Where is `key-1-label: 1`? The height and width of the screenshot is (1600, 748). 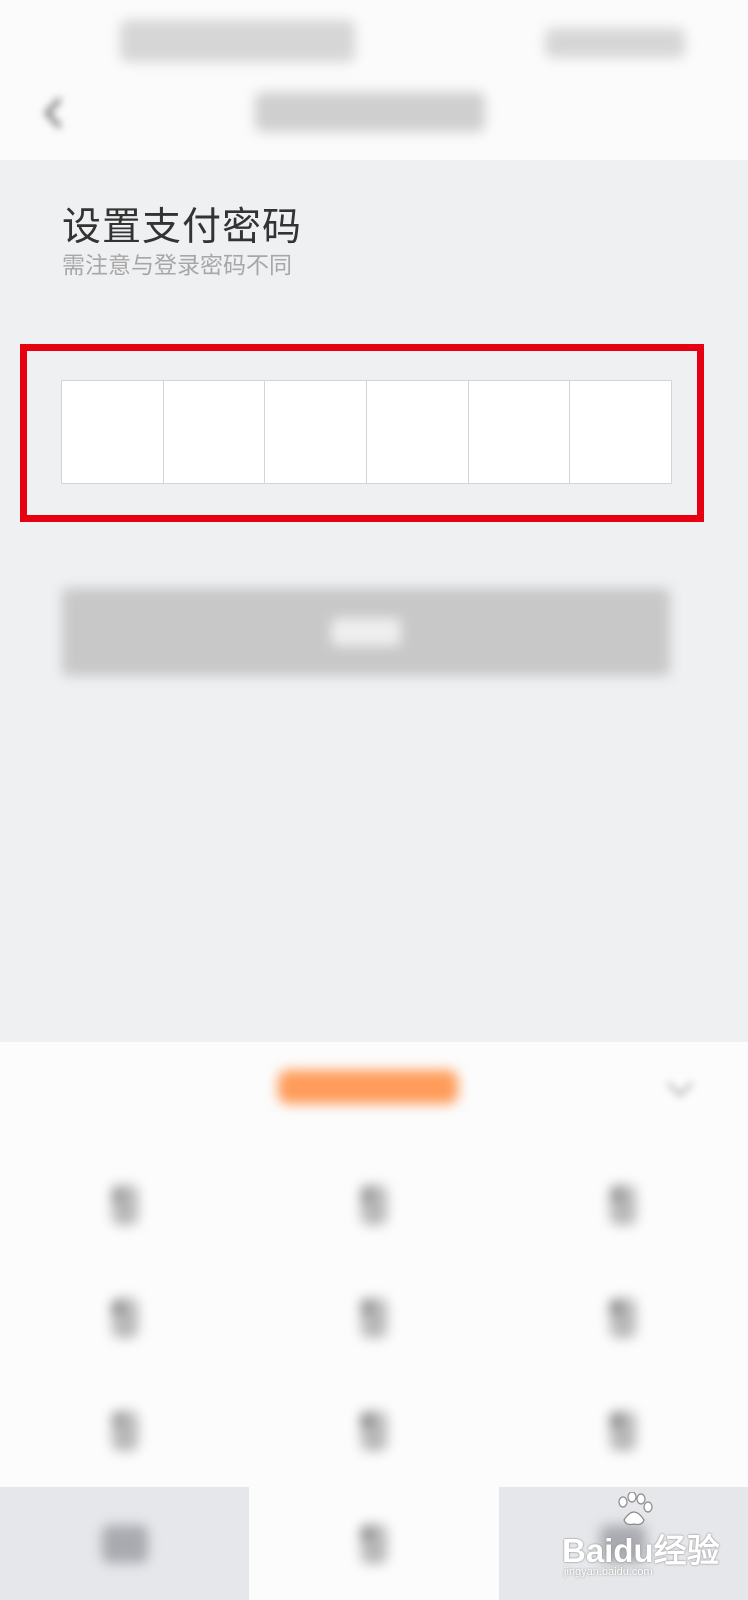
key-1-label: 1 is located at coordinates (124, 1204).